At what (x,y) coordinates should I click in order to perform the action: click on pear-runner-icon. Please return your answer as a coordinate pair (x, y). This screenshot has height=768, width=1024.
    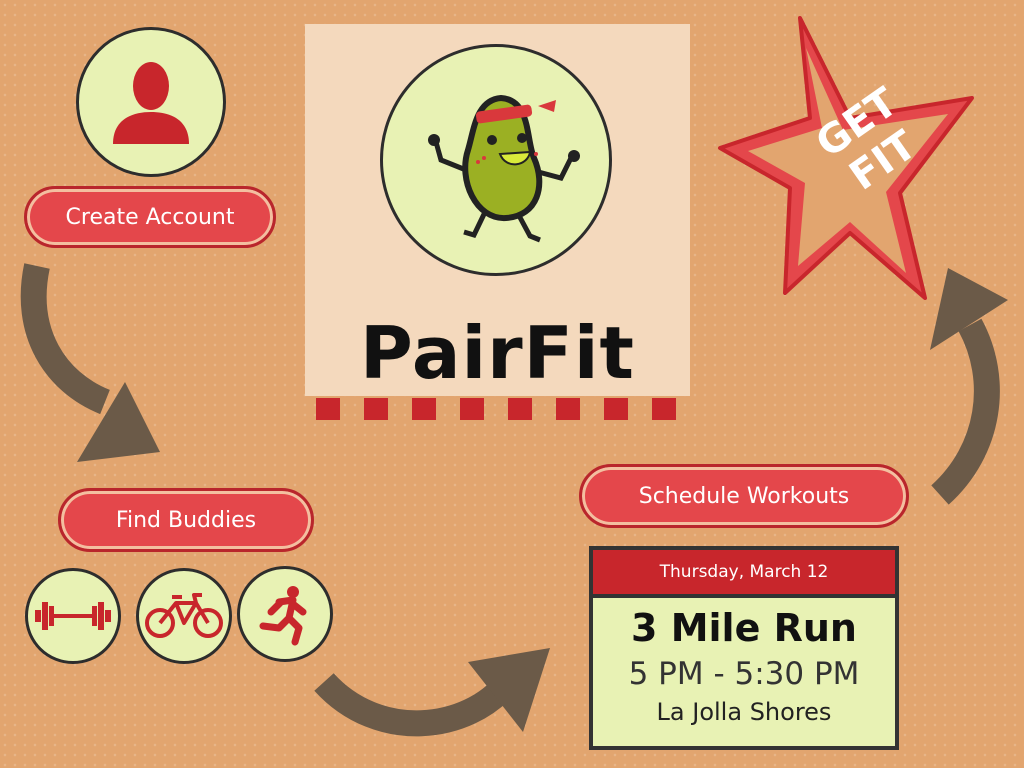
    Looking at the image, I should click on (504, 168).